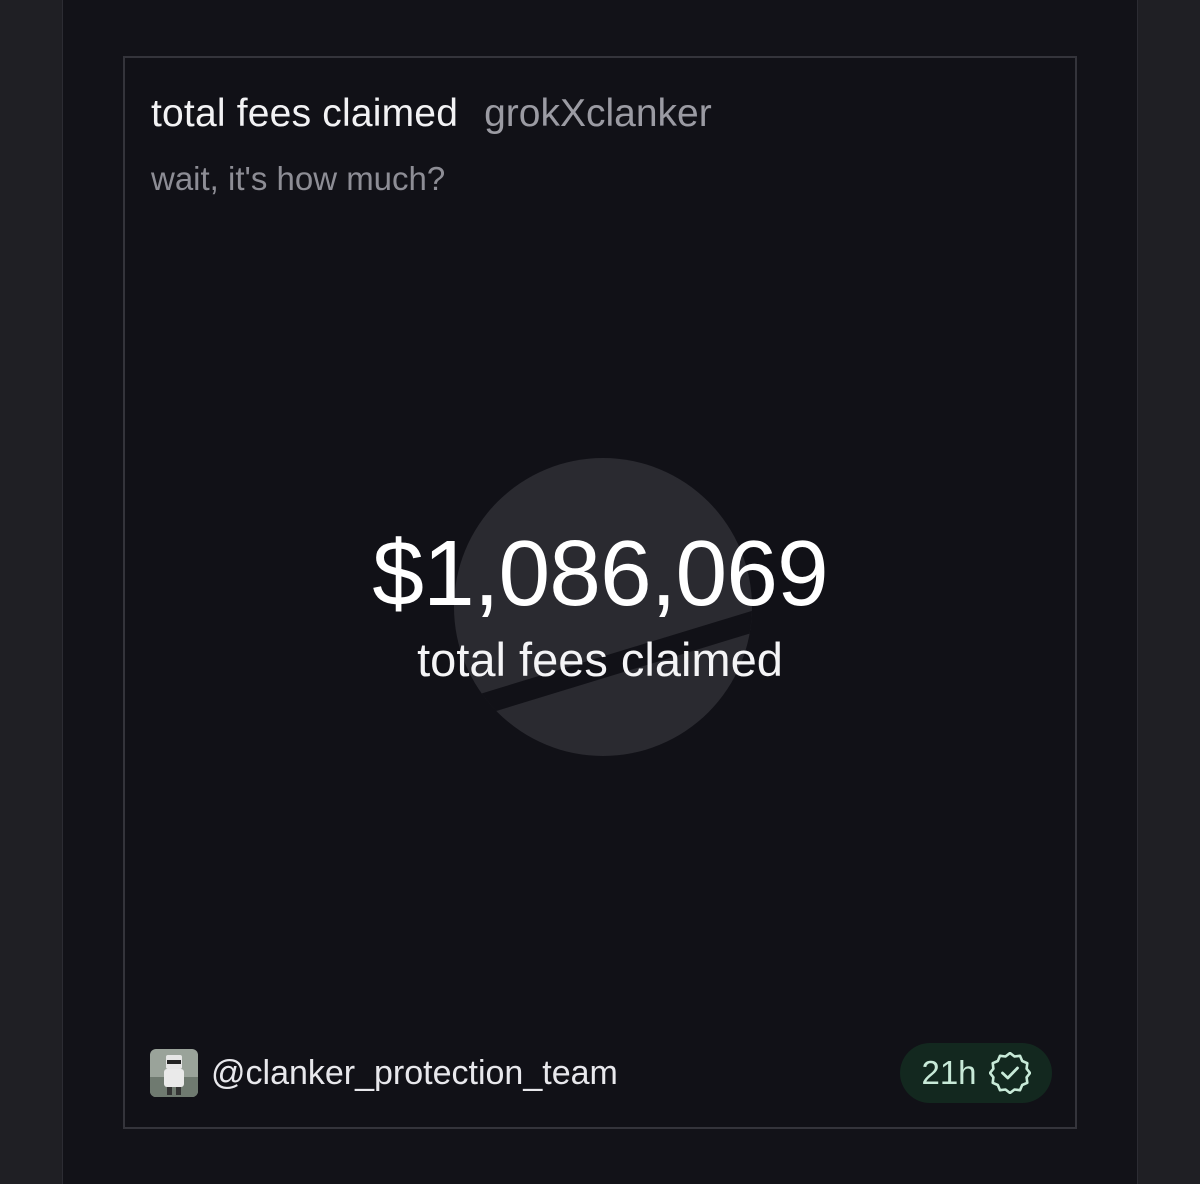  Describe the element at coordinates (600, 573) in the screenshot. I see `total-amount: $1,086,069` at that location.